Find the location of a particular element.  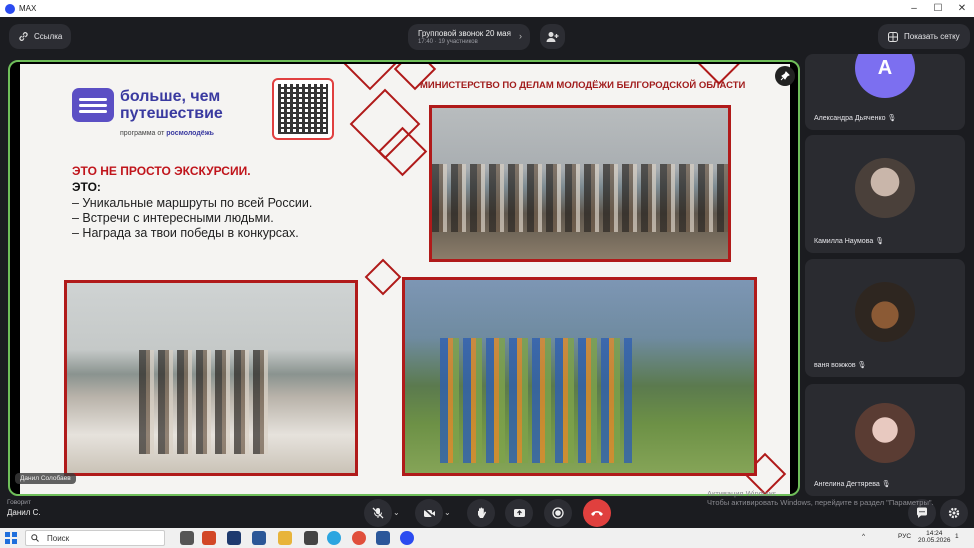

windows-start-icon is located at coordinates (11, 538).